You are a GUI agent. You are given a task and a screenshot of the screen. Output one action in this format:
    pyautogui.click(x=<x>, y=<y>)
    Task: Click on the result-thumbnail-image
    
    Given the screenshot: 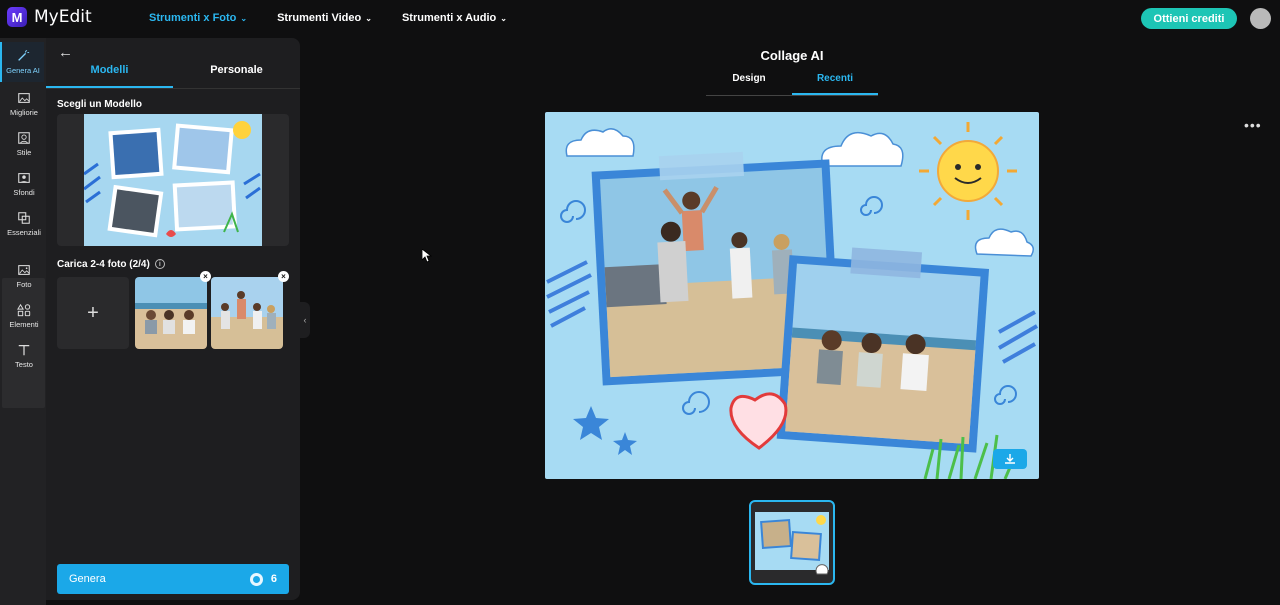 What is the action you would take?
    pyautogui.click(x=792, y=543)
    